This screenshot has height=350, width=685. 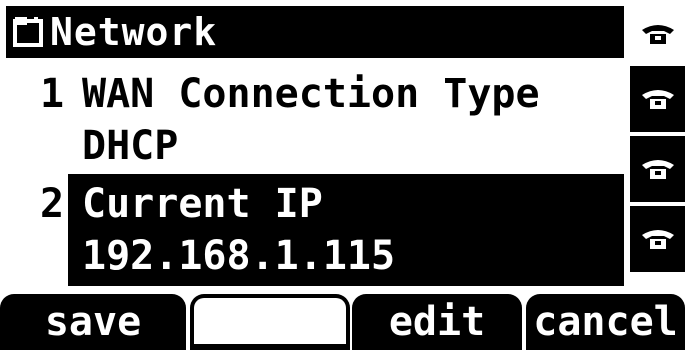 I want to click on softkey-label: cancel, so click(x=605, y=322).